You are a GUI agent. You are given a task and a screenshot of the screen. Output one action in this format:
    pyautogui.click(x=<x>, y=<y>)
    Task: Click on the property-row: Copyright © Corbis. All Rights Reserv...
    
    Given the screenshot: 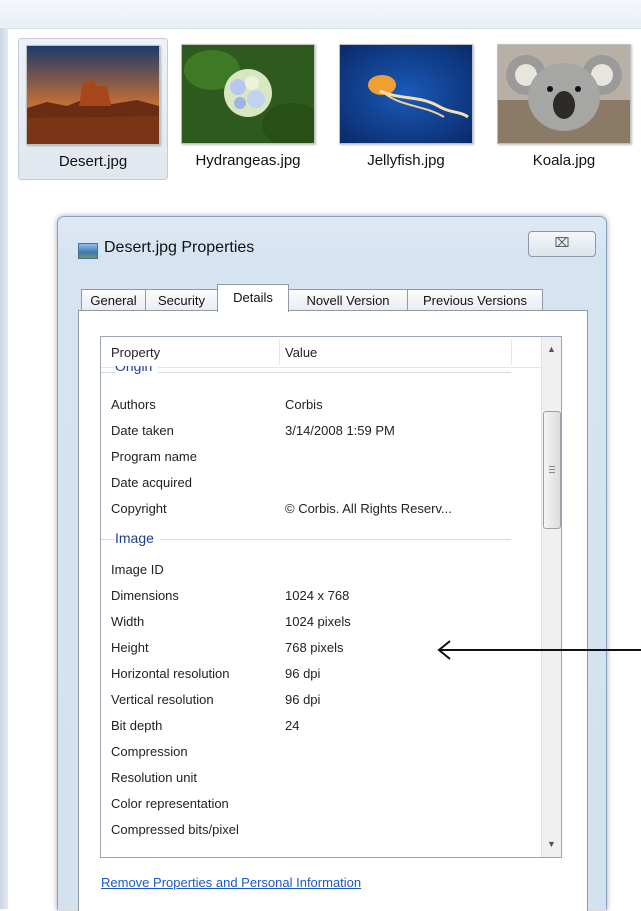 What is the action you would take?
    pyautogui.click(x=311, y=509)
    